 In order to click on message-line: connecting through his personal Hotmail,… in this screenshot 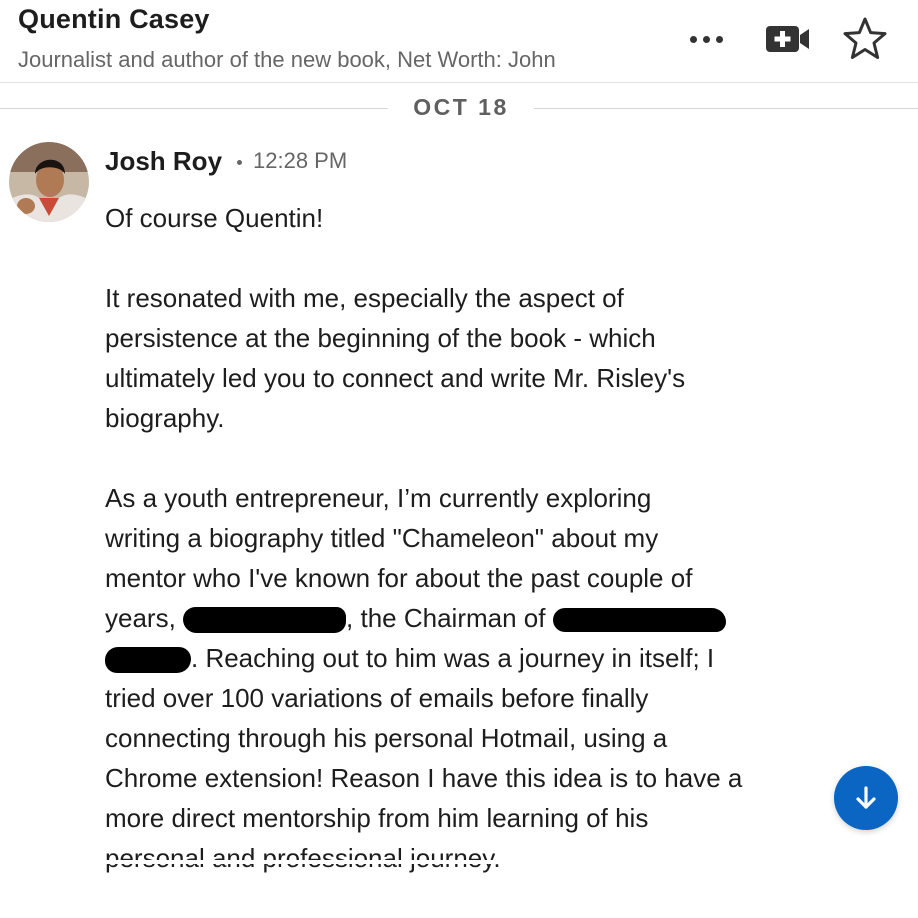, I will do `click(386, 738)`.